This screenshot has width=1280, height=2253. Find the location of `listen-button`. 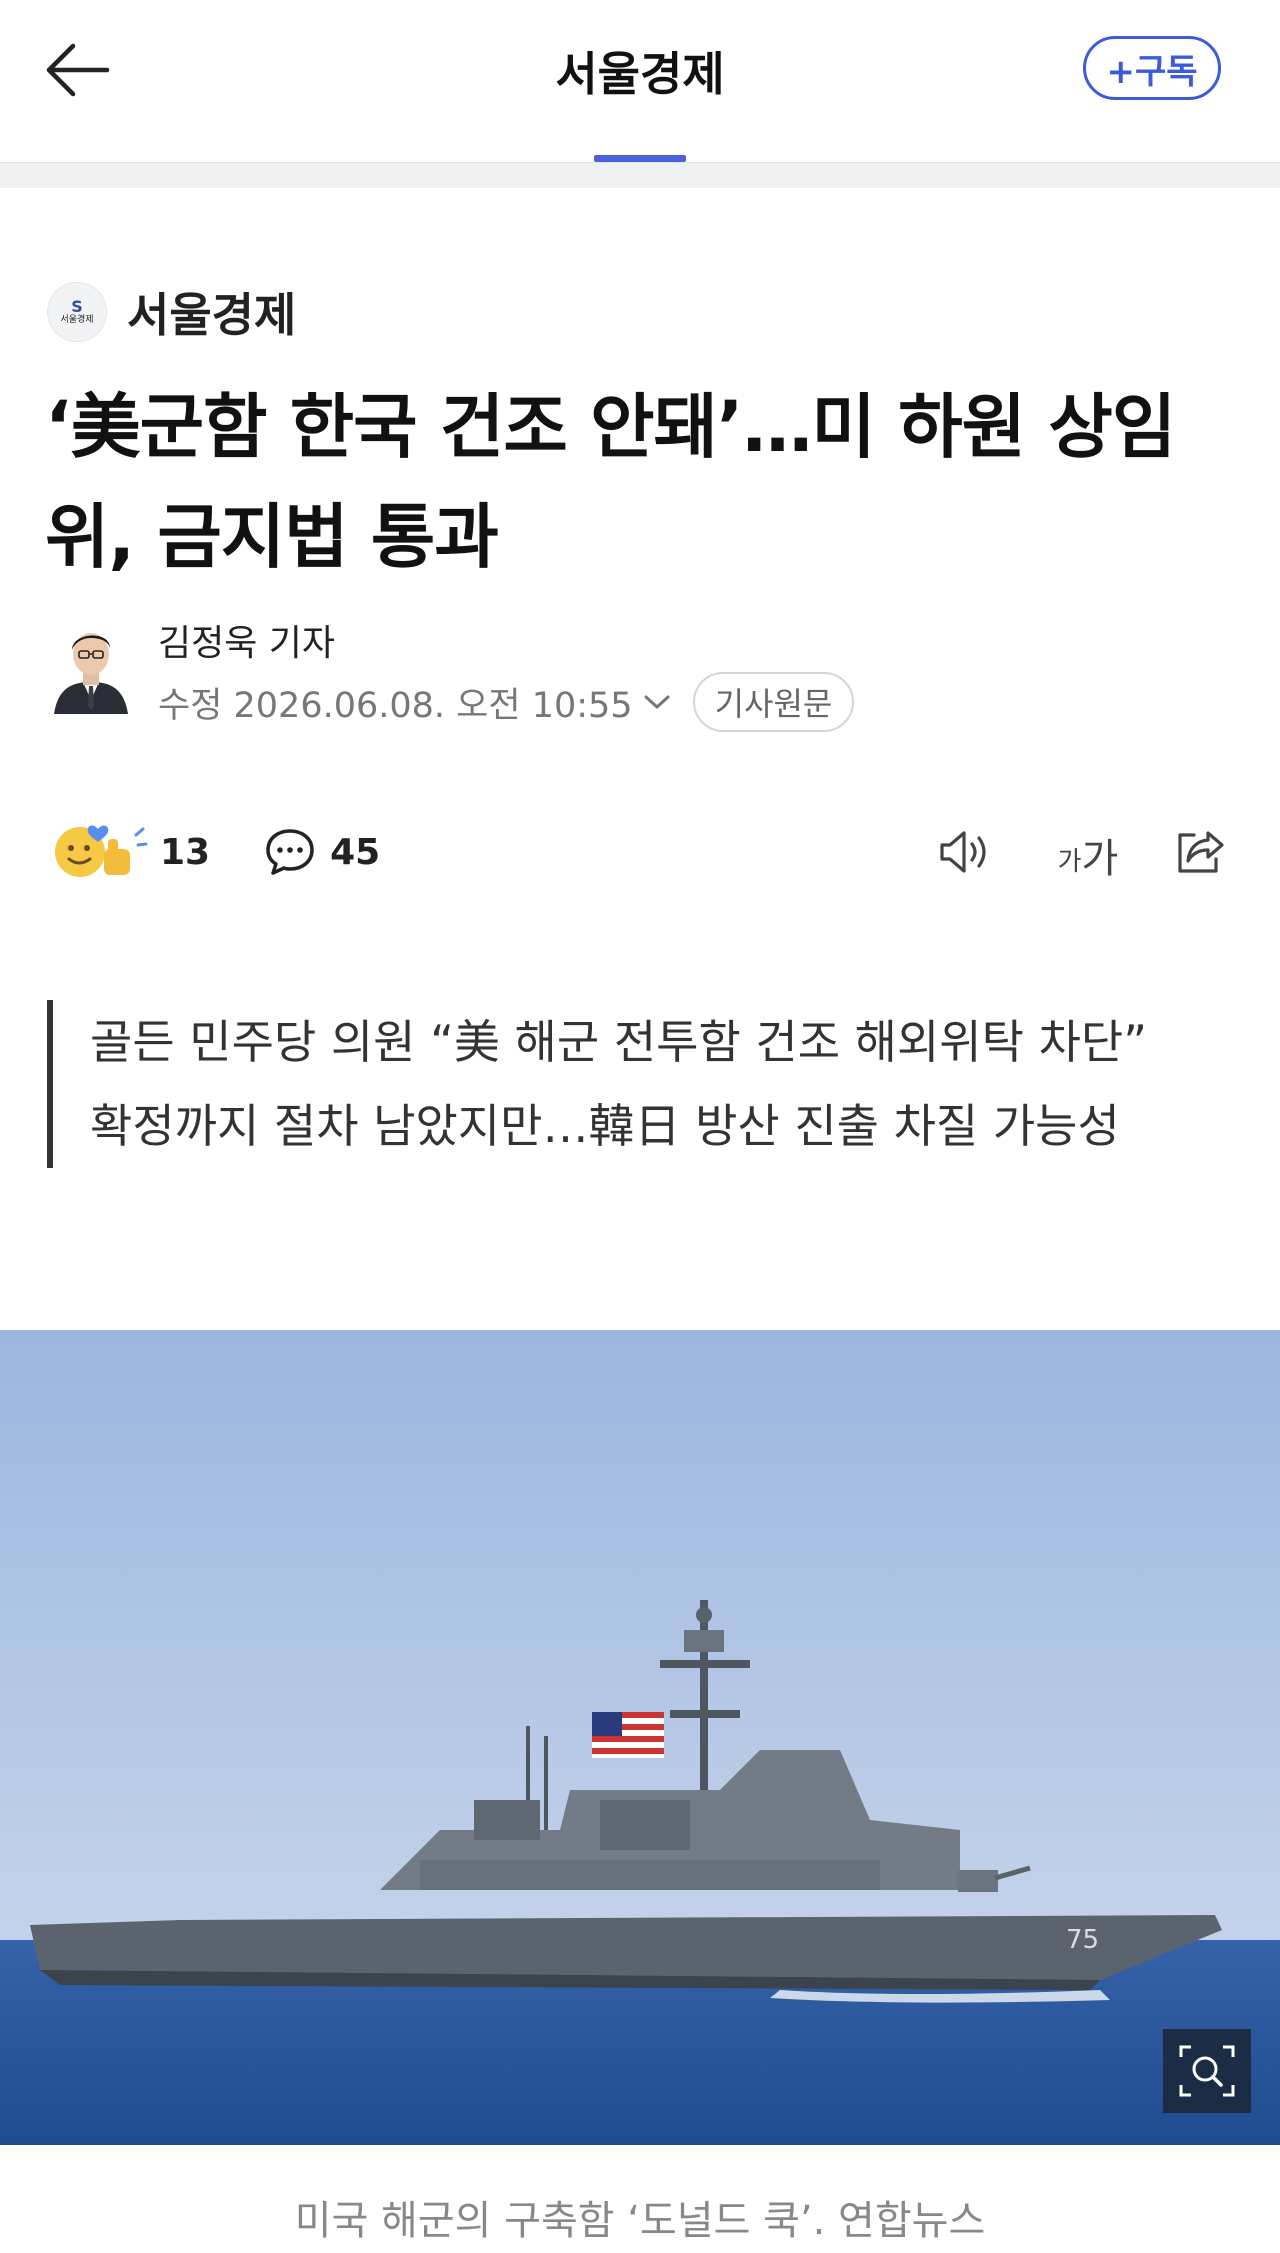

listen-button is located at coordinates (966, 852).